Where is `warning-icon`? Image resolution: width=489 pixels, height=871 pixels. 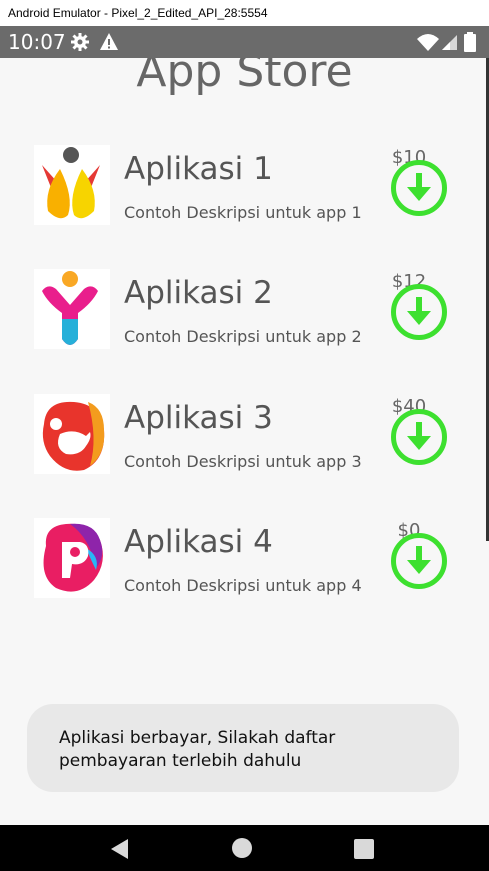 warning-icon is located at coordinates (109, 41).